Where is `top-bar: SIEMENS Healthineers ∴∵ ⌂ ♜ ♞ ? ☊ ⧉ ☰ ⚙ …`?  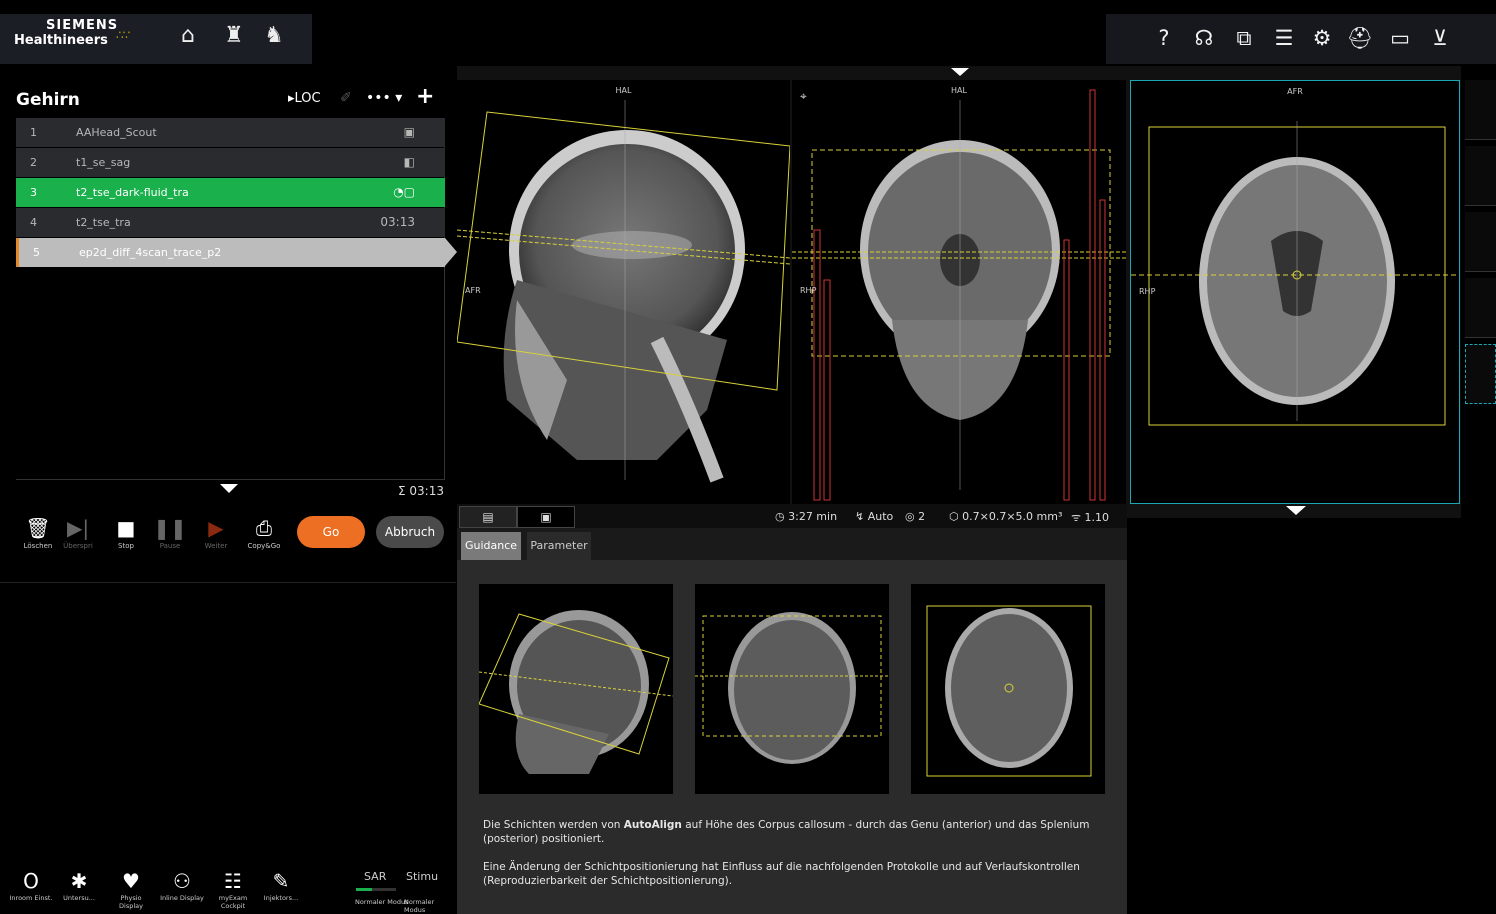
top-bar: SIEMENS Healthineers ∴∵ ⌂ ♜ ♞ ? ☊ ⧉ ☰ ⚙ … is located at coordinates (748, 39).